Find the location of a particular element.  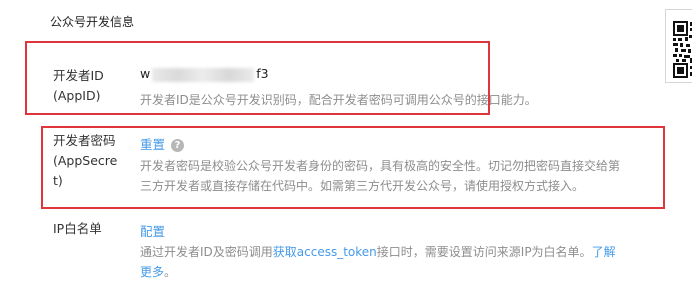

ip-whitelist-actions: 配置 is located at coordinates (152, 230).